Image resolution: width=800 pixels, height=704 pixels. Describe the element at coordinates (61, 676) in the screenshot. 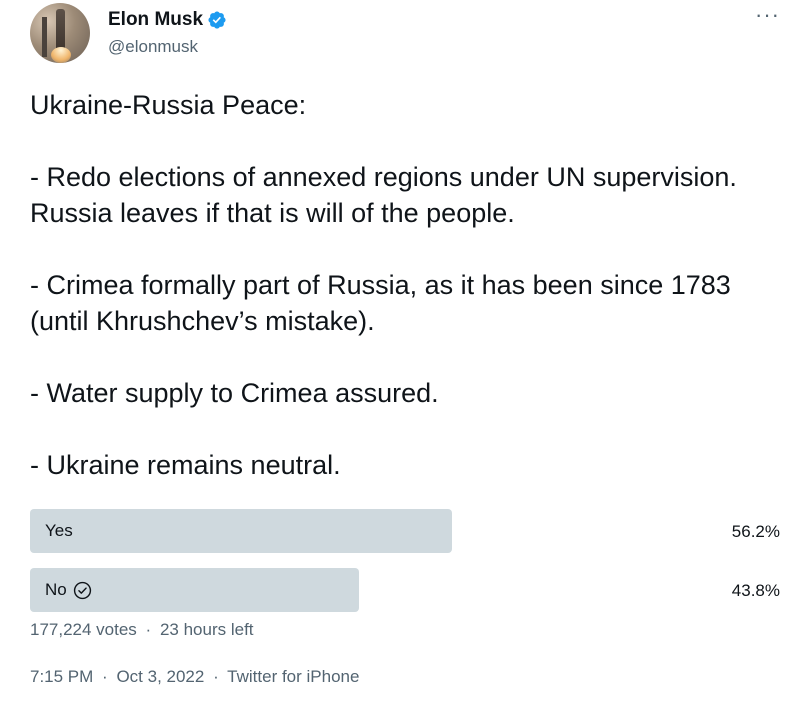

I see `tweet-time: 7:15 PM` at that location.